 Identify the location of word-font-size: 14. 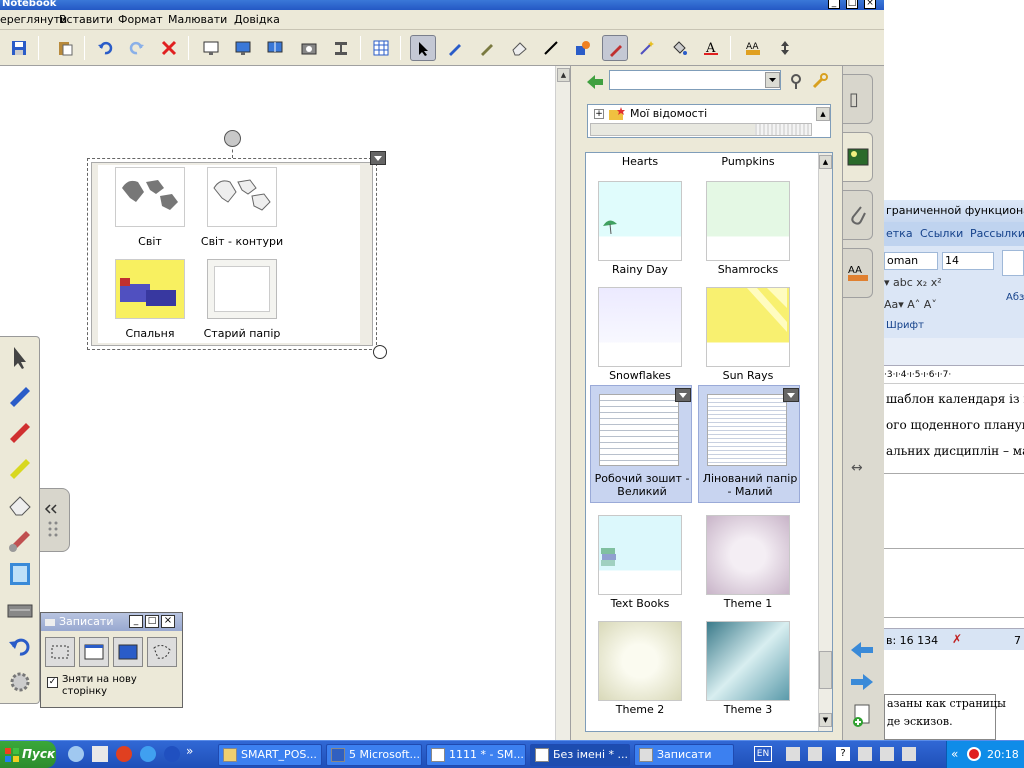
(968, 261).